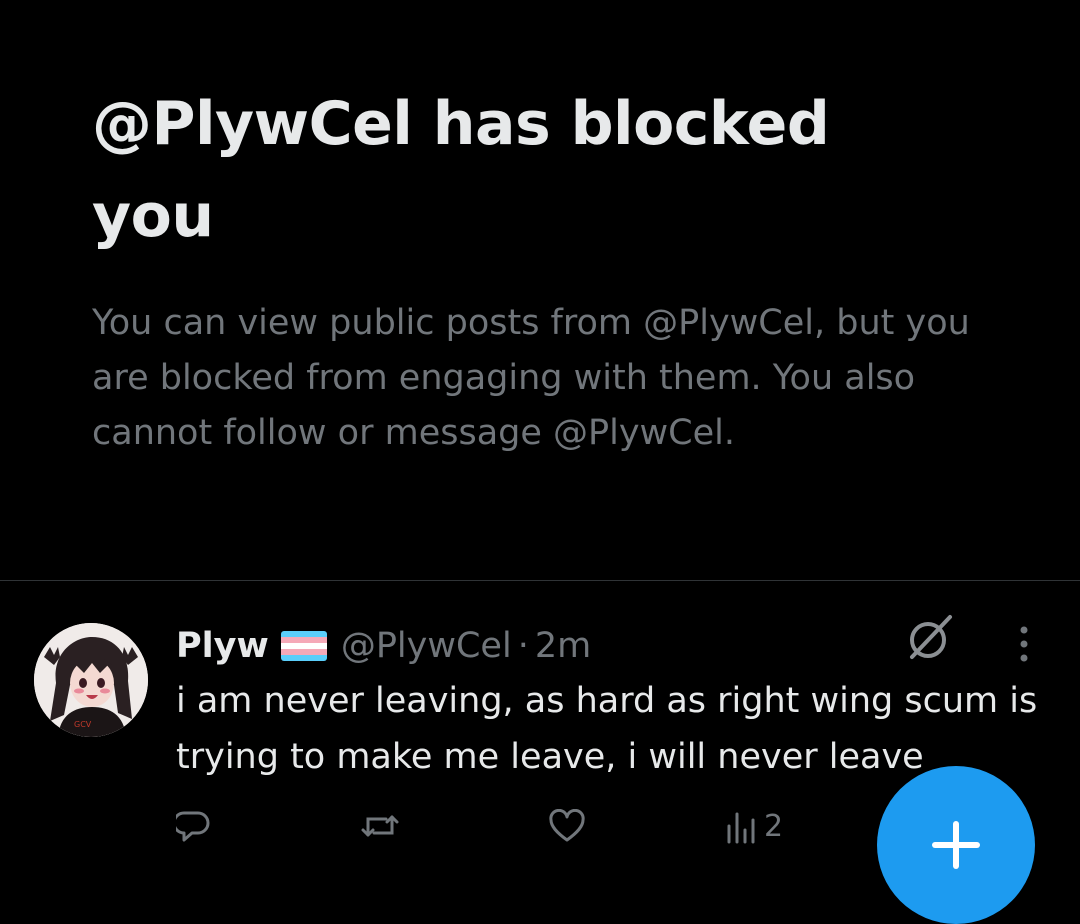 The image size is (1080, 924). Describe the element at coordinates (930, 637) in the screenshot. I see `grok-icon` at that location.